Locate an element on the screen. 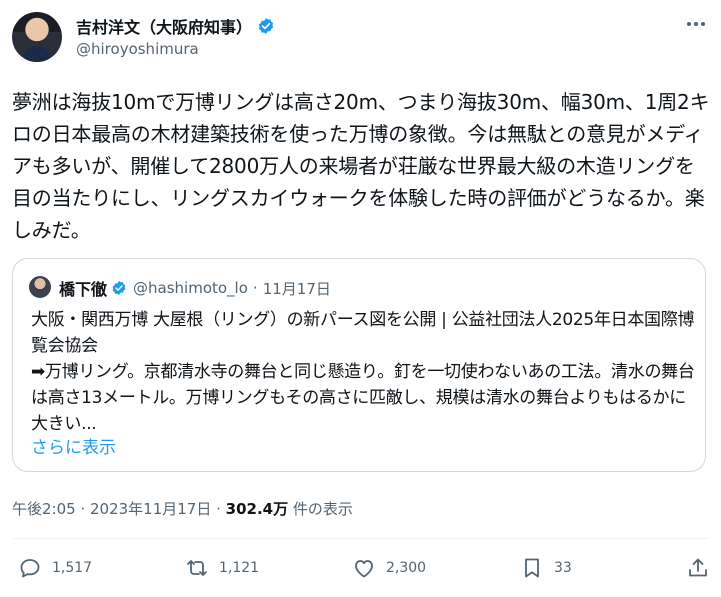 The height and width of the screenshot is (597, 721). quoted-author-name: 橋下徹 is located at coordinates (83, 289).